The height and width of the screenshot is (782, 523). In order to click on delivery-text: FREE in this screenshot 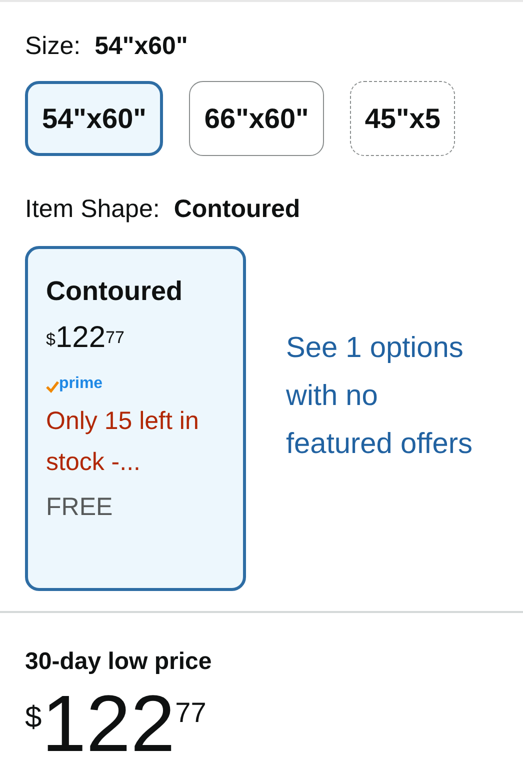, I will do `click(80, 507)`.